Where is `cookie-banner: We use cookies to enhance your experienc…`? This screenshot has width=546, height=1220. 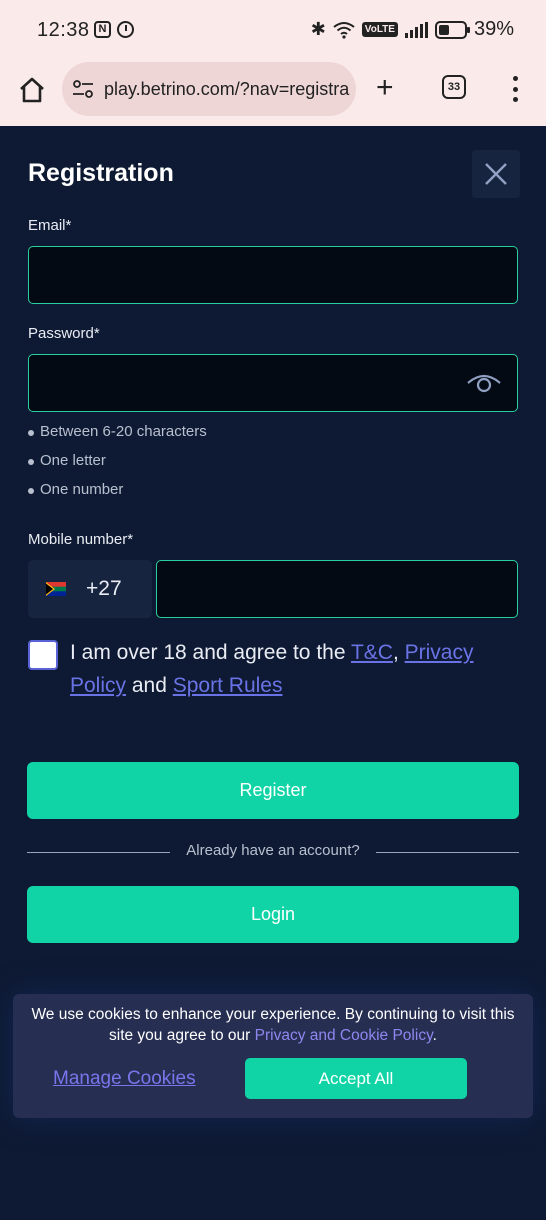
cookie-banner: We use cookies to enhance your experienc… is located at coordinates (273, 1056).